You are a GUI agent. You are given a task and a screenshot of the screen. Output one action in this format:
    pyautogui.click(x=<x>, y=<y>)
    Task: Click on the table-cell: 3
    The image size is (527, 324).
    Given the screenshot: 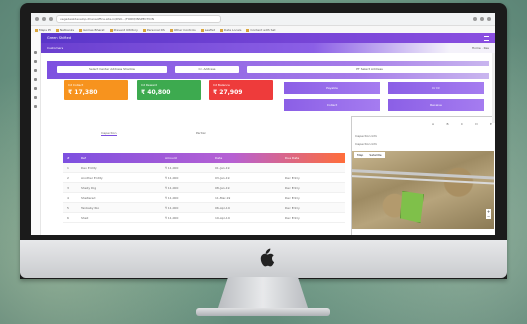 What is the action you would take?
    pyautogui.click(x=68, y=187)
    